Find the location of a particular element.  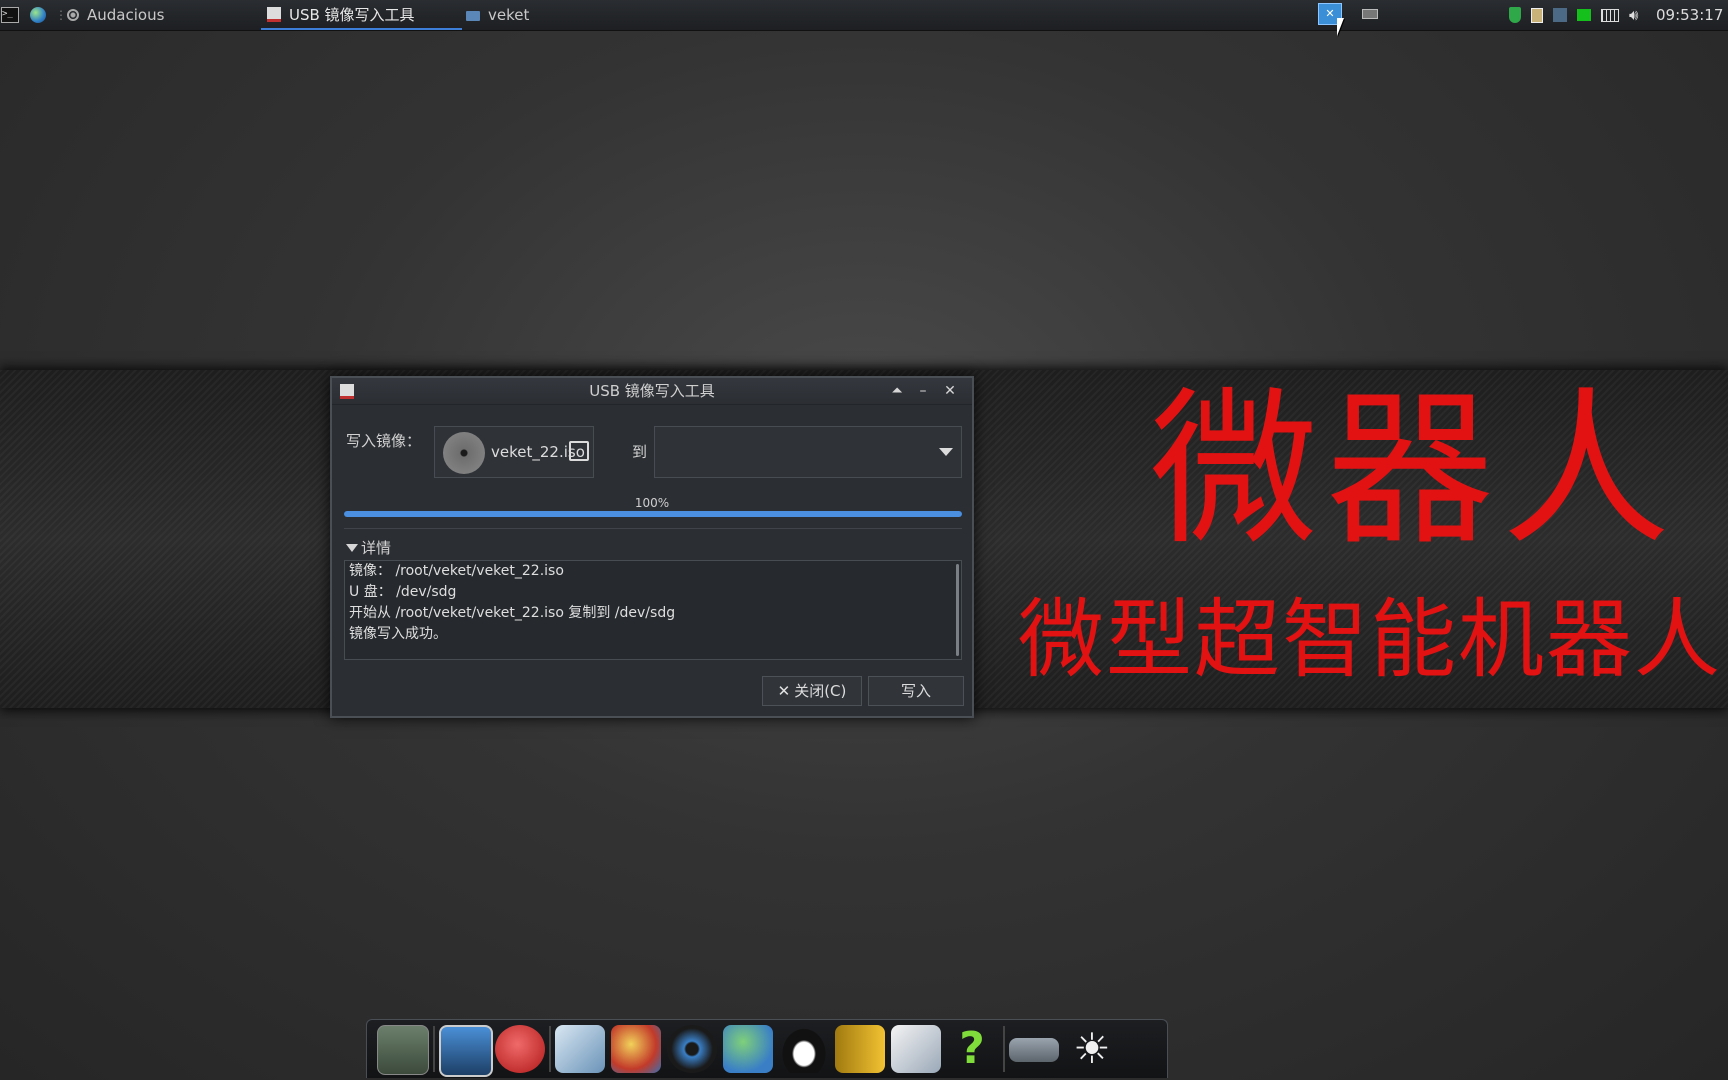

users-icon is located at coordinates (748, 1049).